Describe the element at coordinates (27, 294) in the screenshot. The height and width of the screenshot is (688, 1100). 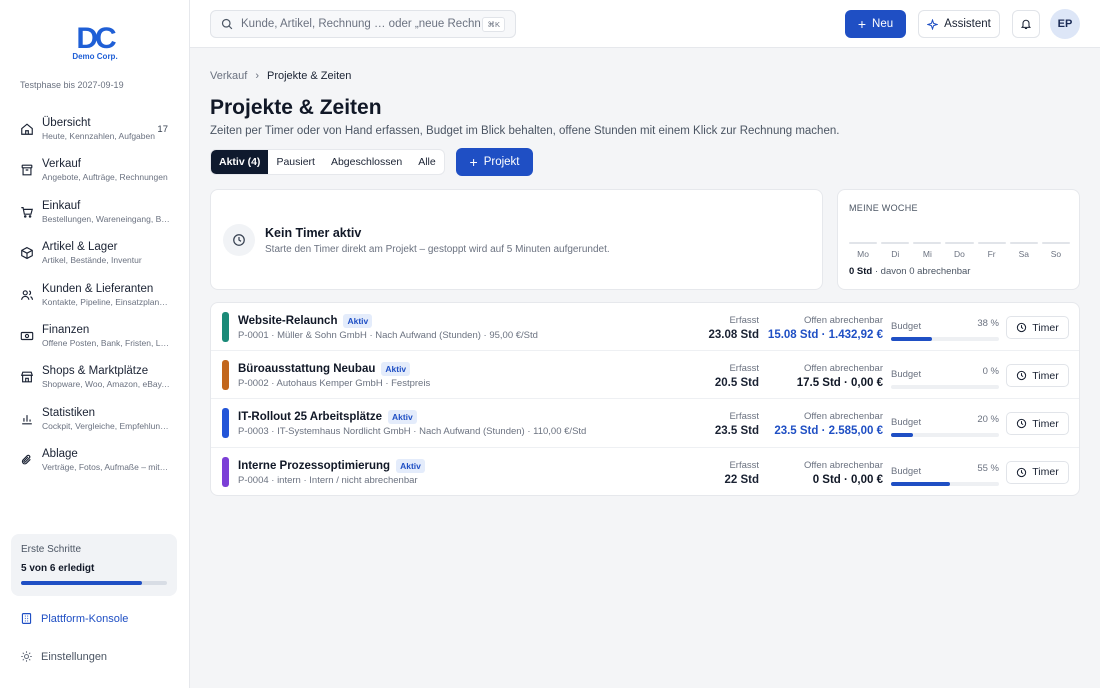
I see `users-icon` at that location.